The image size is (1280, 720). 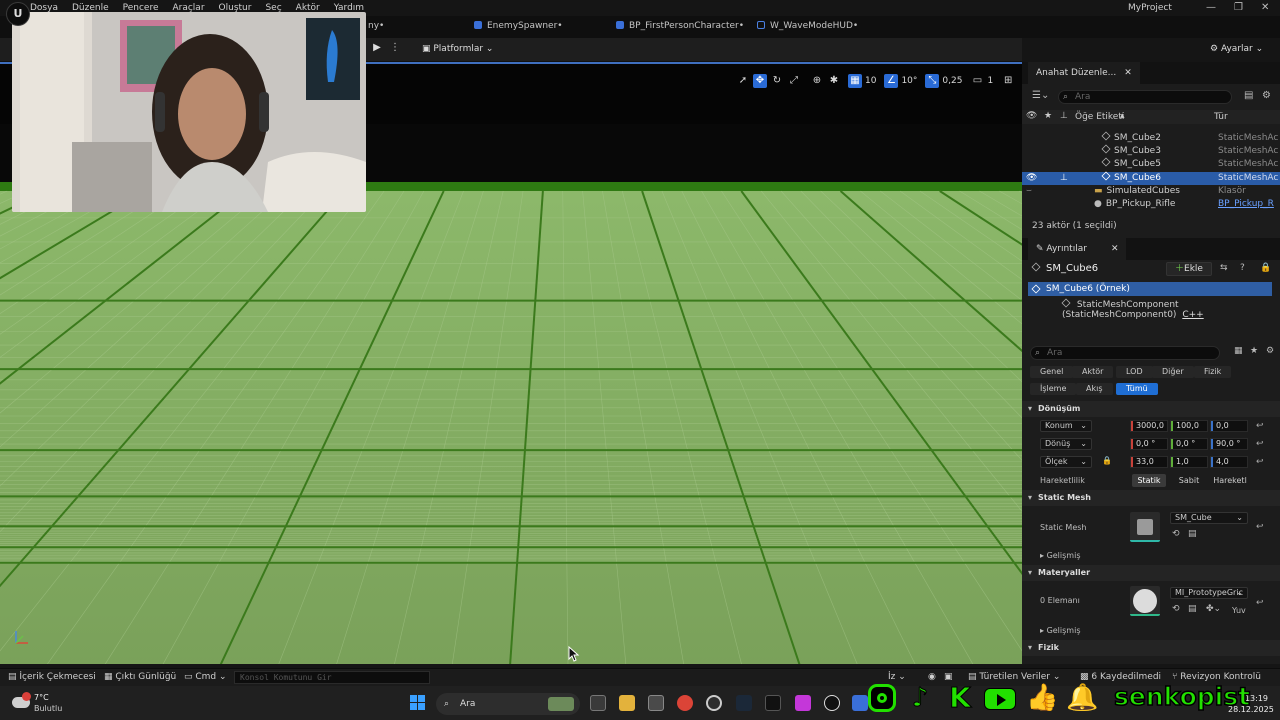 I want to click on play-options-icon: ⋮, so click(x=395, y=47).